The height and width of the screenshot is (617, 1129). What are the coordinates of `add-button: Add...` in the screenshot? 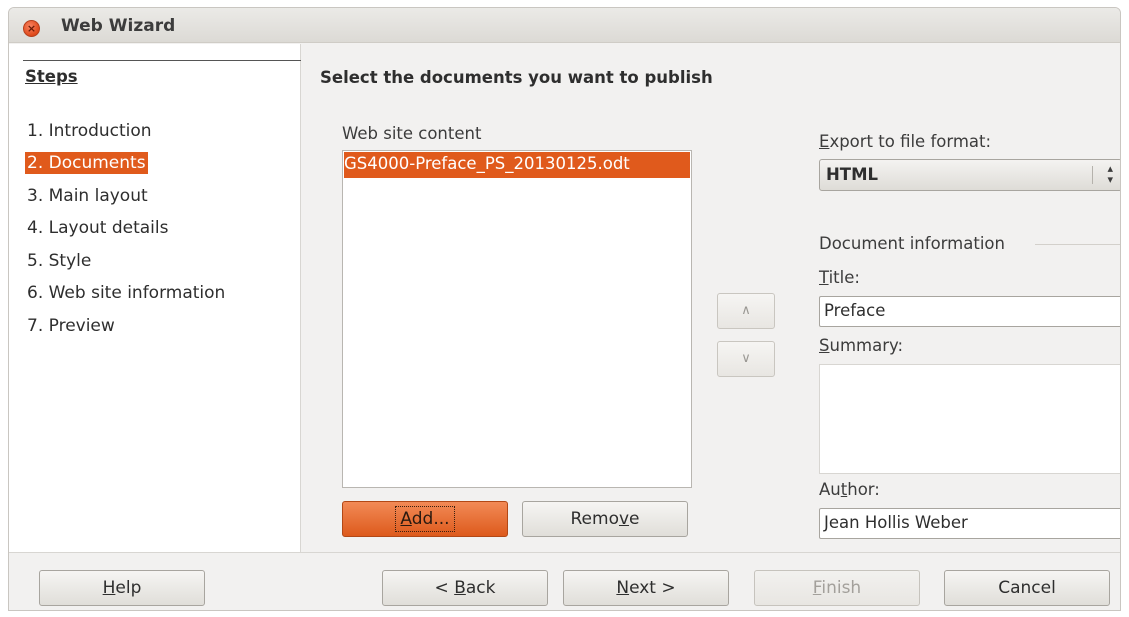 It's located at (425, 519).